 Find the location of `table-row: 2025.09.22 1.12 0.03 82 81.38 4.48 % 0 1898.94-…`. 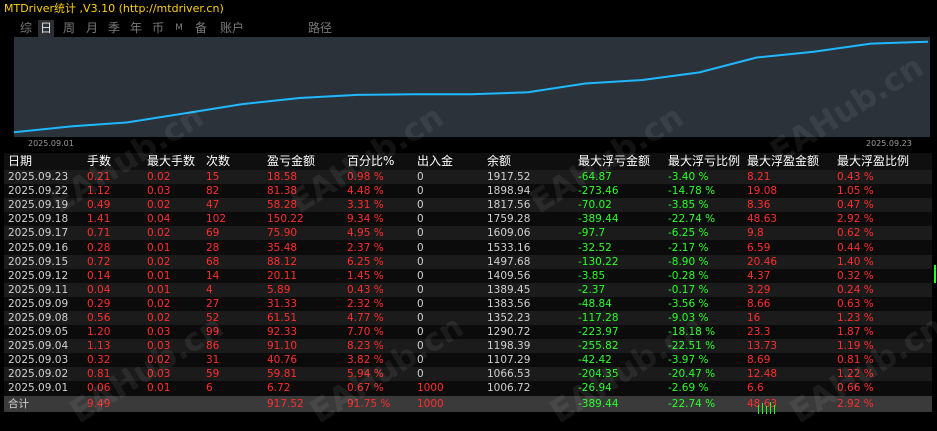

table-row: 2025.09.22 1.12 0.03 82 81.38 4.48 % 0 1898.94-… is located at coordinates (468, 191).